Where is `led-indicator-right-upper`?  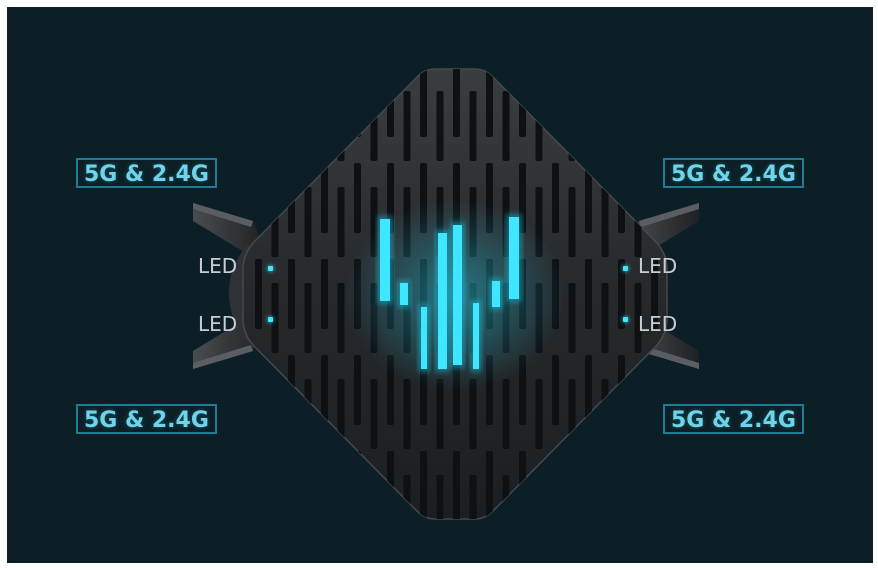
led-indicator-right-upper is located at coordinates (625, 268).